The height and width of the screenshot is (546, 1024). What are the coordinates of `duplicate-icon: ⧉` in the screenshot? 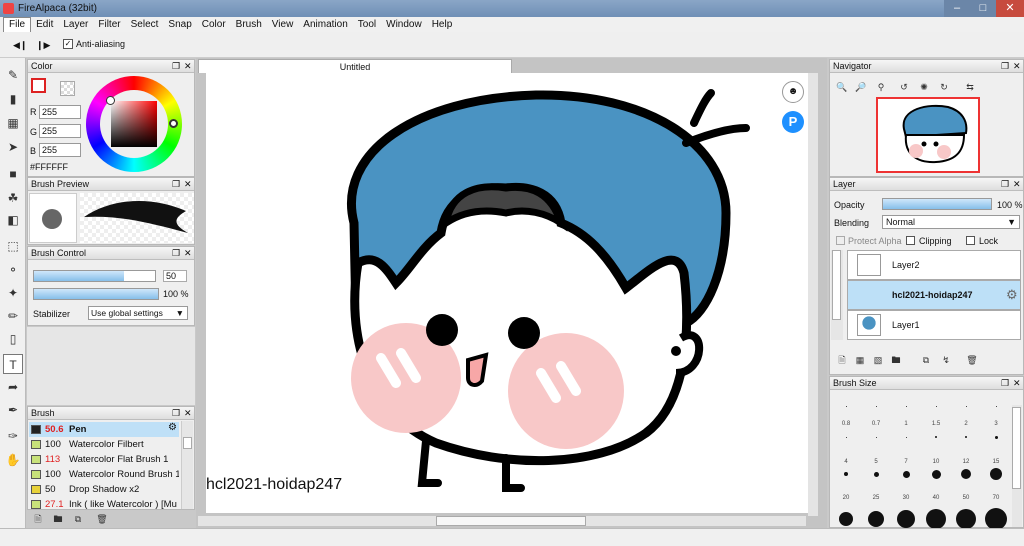 It's located at (78, 519).